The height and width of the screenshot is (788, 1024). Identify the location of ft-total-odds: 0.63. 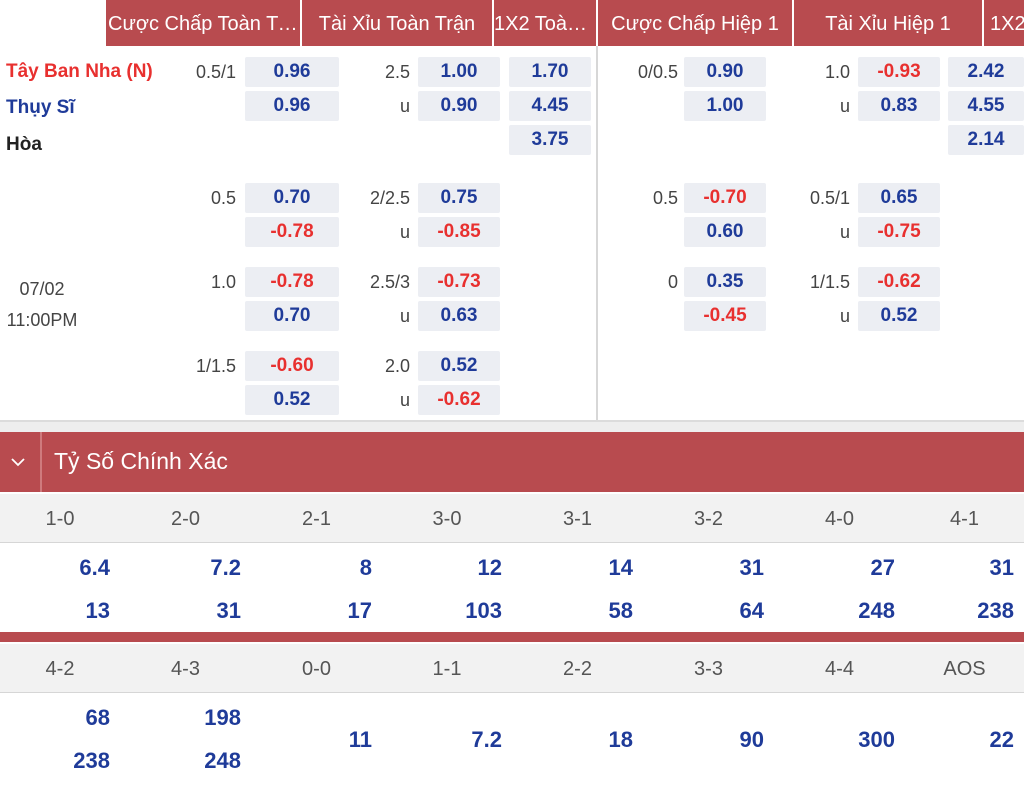
(459, 316).